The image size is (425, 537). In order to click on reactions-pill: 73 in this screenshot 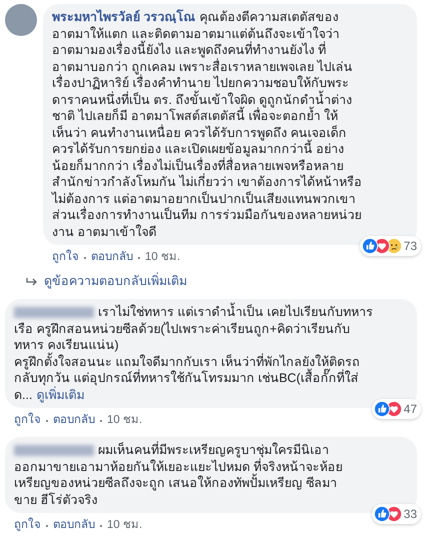, I will do `click(390, 246)`.